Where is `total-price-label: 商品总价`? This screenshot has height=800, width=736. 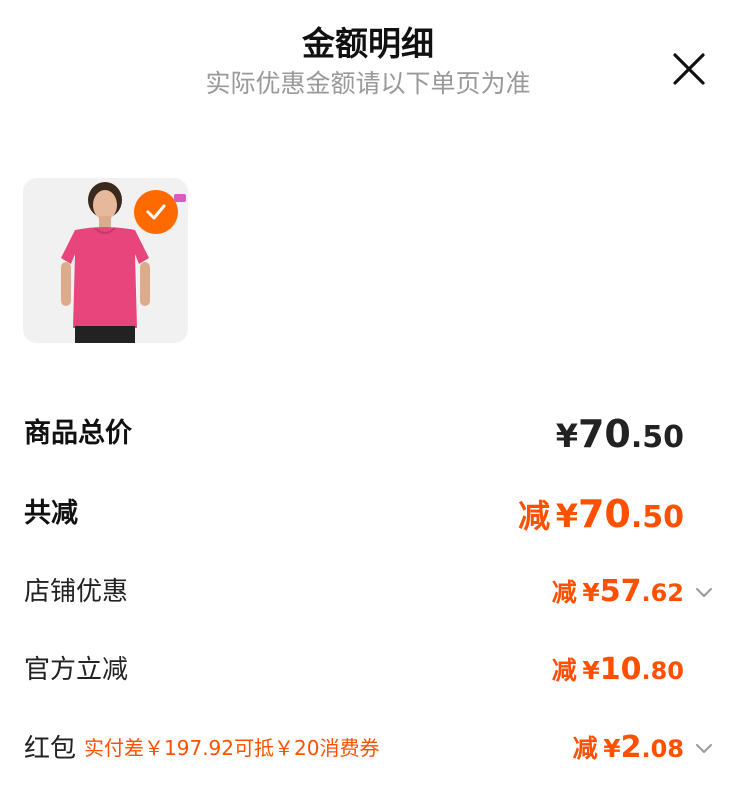
total-price-label: 商品总价 is located at coordinates (78, 433).